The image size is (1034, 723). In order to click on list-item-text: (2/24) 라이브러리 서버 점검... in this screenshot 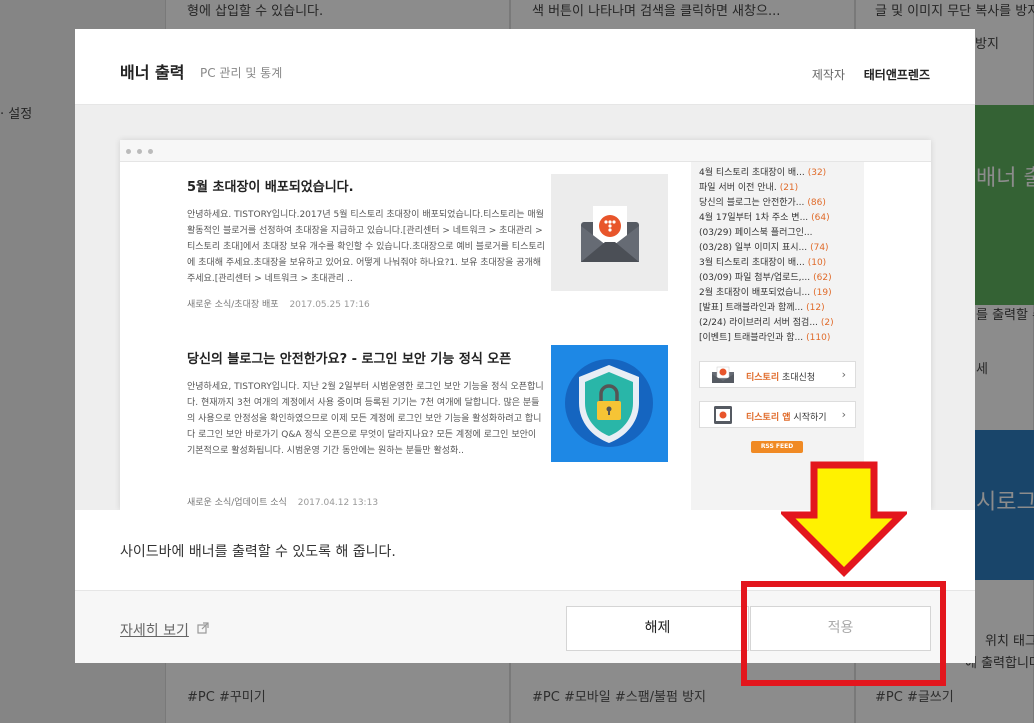, I will do `click(758, 323)`.